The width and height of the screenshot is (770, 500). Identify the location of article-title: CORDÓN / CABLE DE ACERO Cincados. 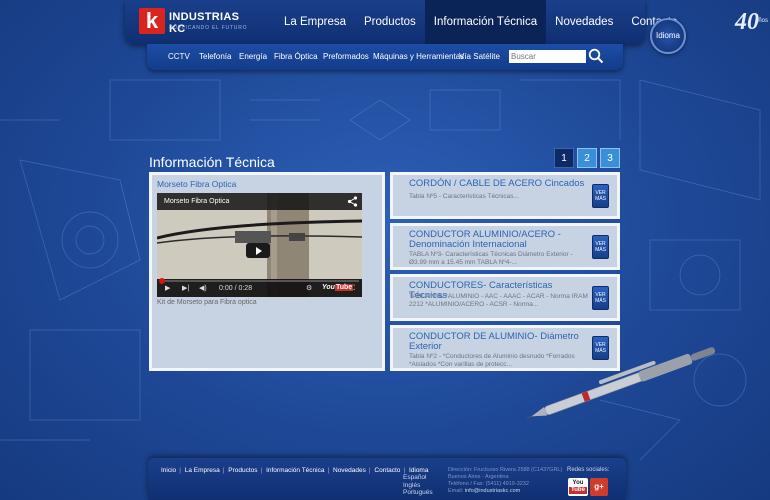
(499, 184).